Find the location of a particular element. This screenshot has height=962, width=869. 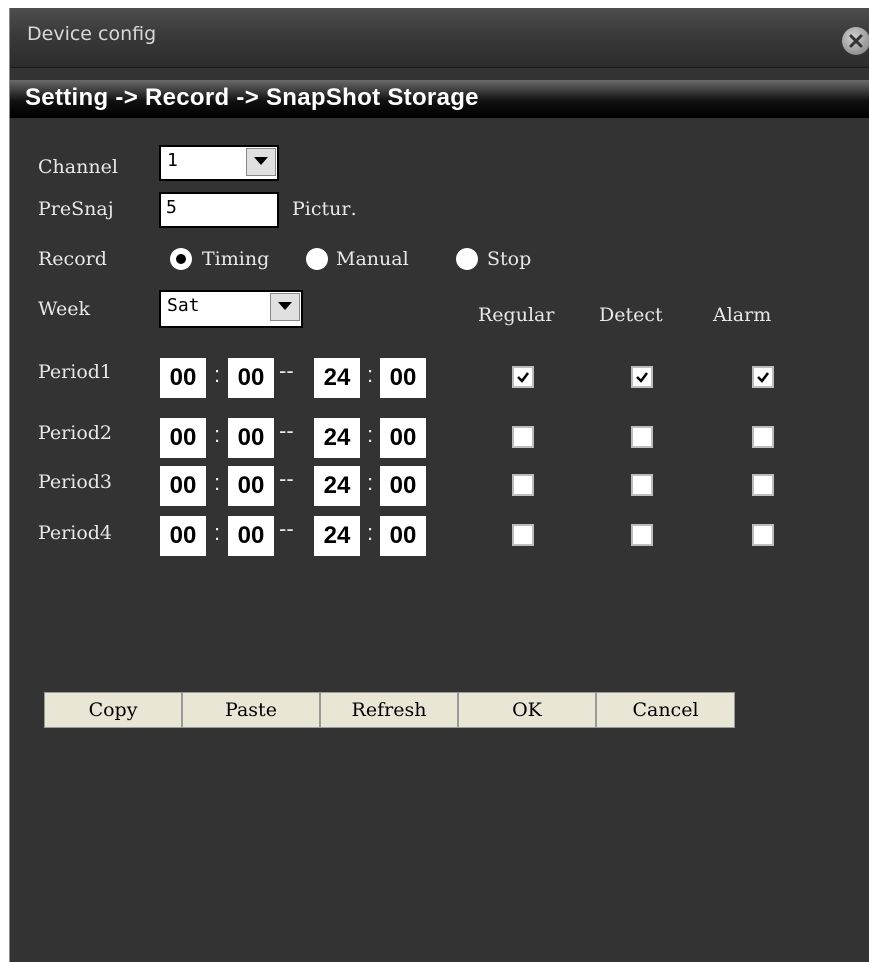

breadcrumb-bar: Setting -> Record -> SnapShot Storage is located at coordinates (439, 99).